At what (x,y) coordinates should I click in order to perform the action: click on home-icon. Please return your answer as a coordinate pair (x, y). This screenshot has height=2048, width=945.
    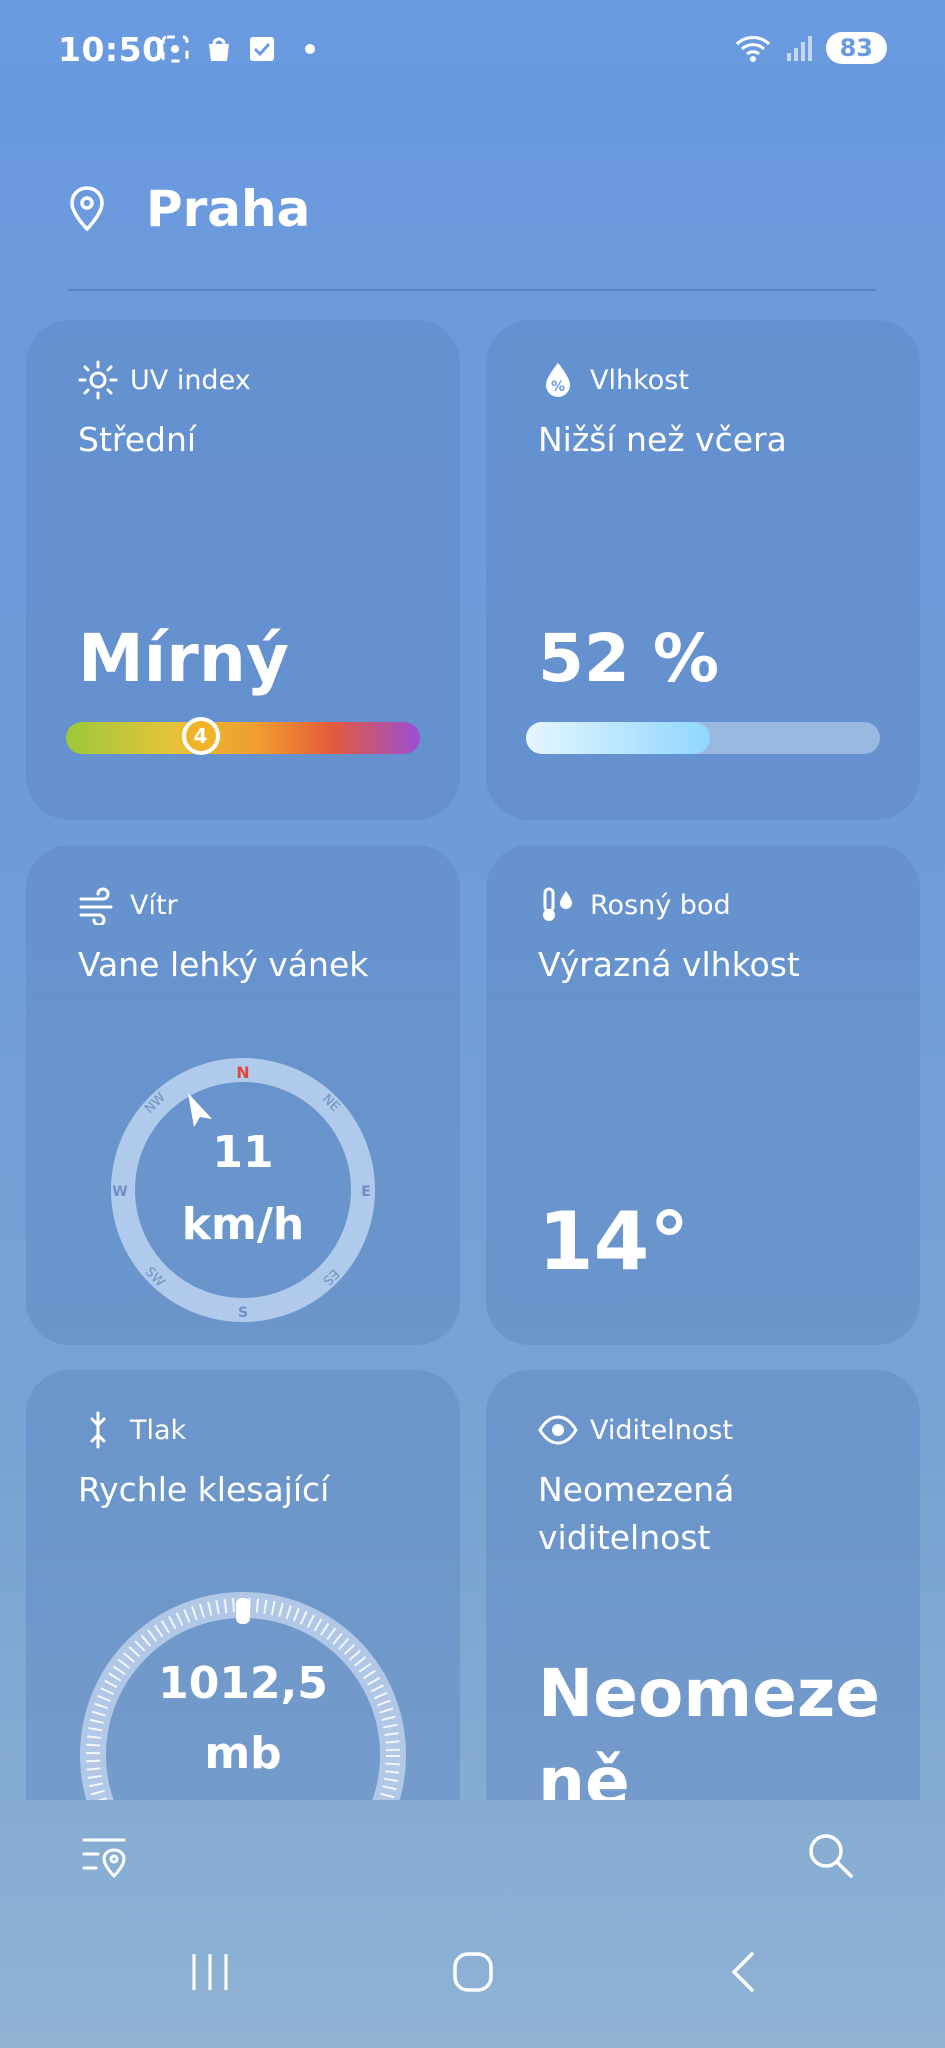
    Looking at the image, I should click on (473, 1972).